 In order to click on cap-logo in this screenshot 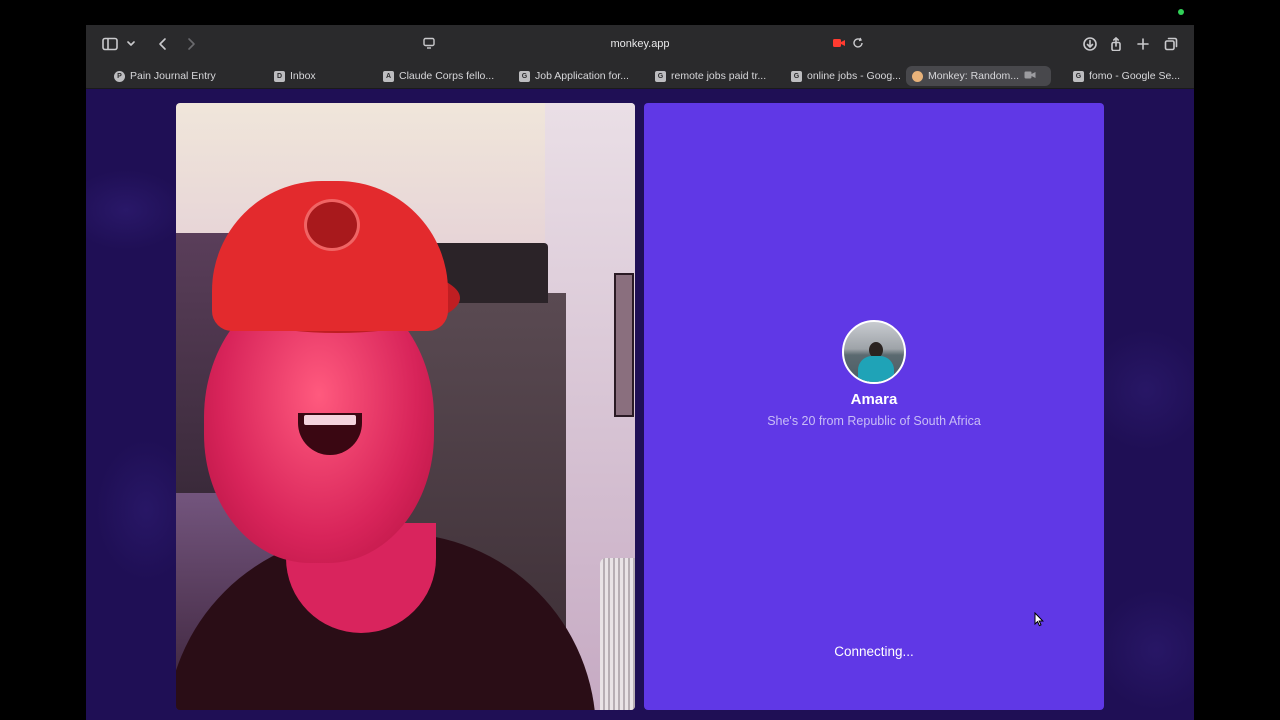, I will do `click(332, 225)`.